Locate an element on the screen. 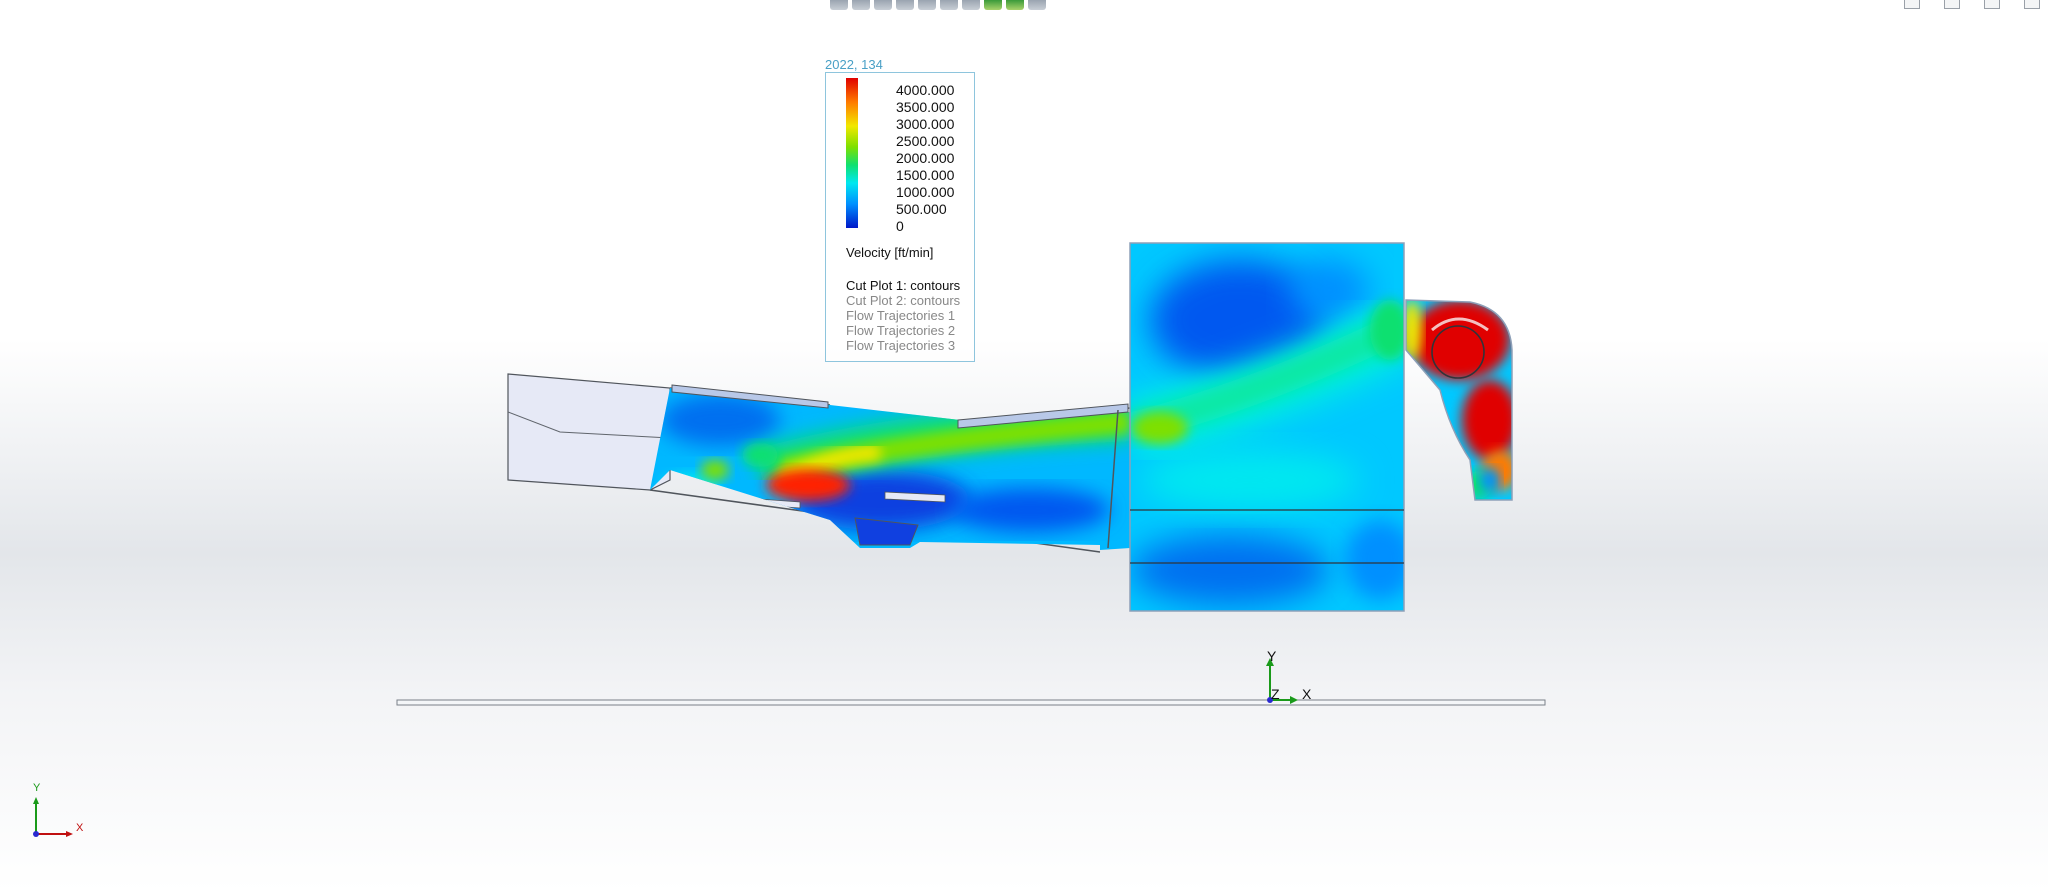 This screenshot has width=2048, height=892. legend-tick: 1500.000 is located at coordinates (925, 175).